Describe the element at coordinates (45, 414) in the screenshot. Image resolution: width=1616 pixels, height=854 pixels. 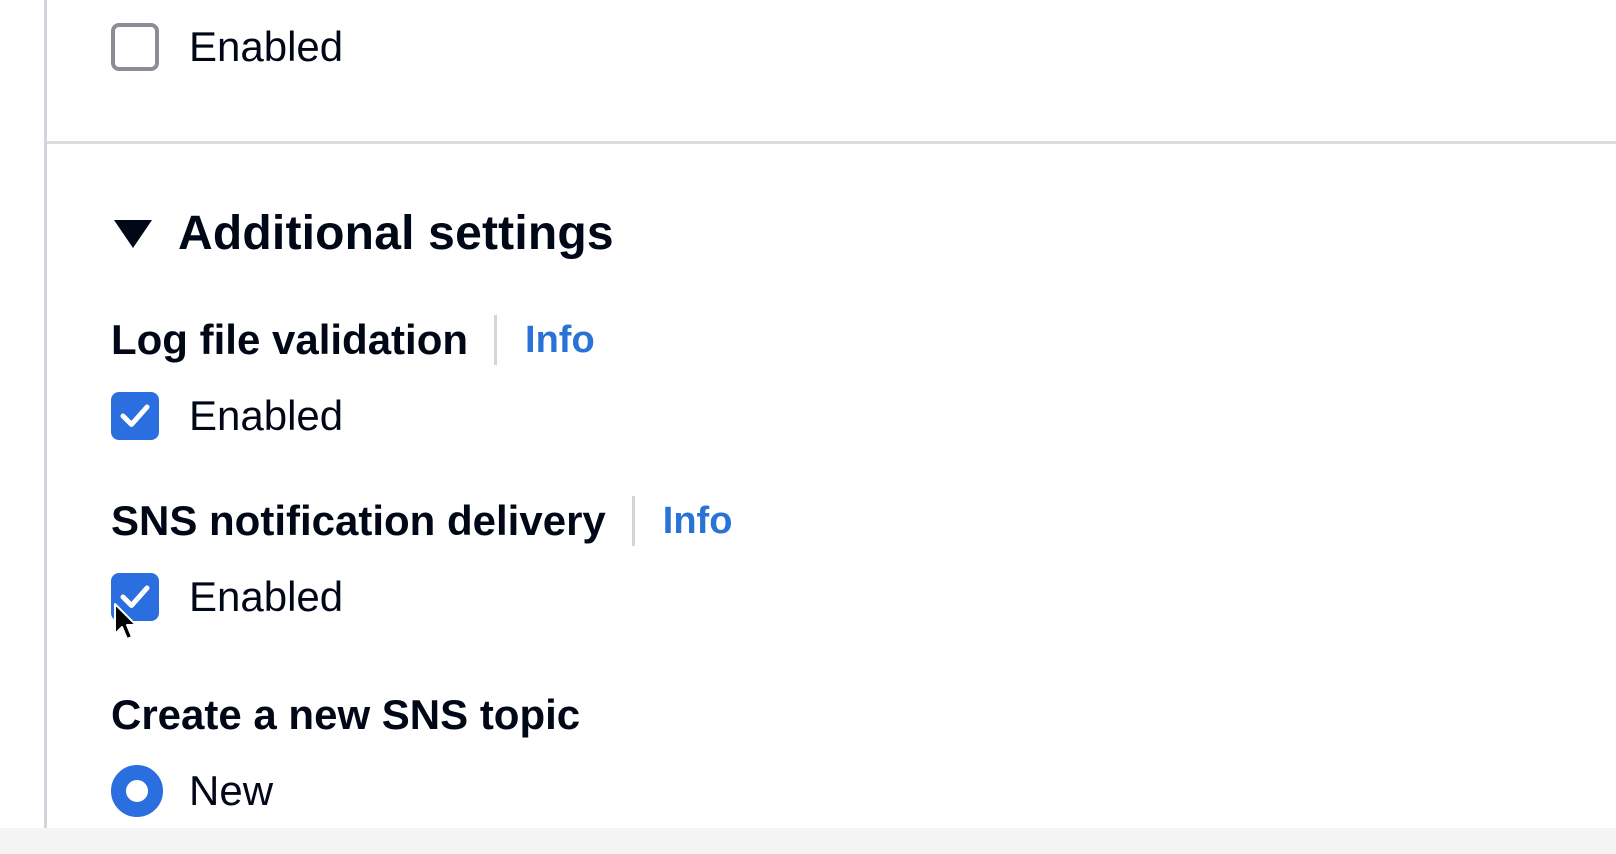
I see `panel-left-border` at that location.